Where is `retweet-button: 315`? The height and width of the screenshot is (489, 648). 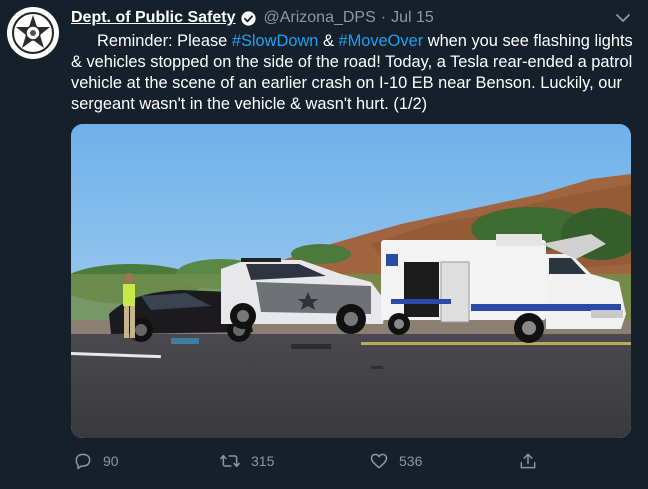 retweet-button: 315 is located at coordinates (246, 461).